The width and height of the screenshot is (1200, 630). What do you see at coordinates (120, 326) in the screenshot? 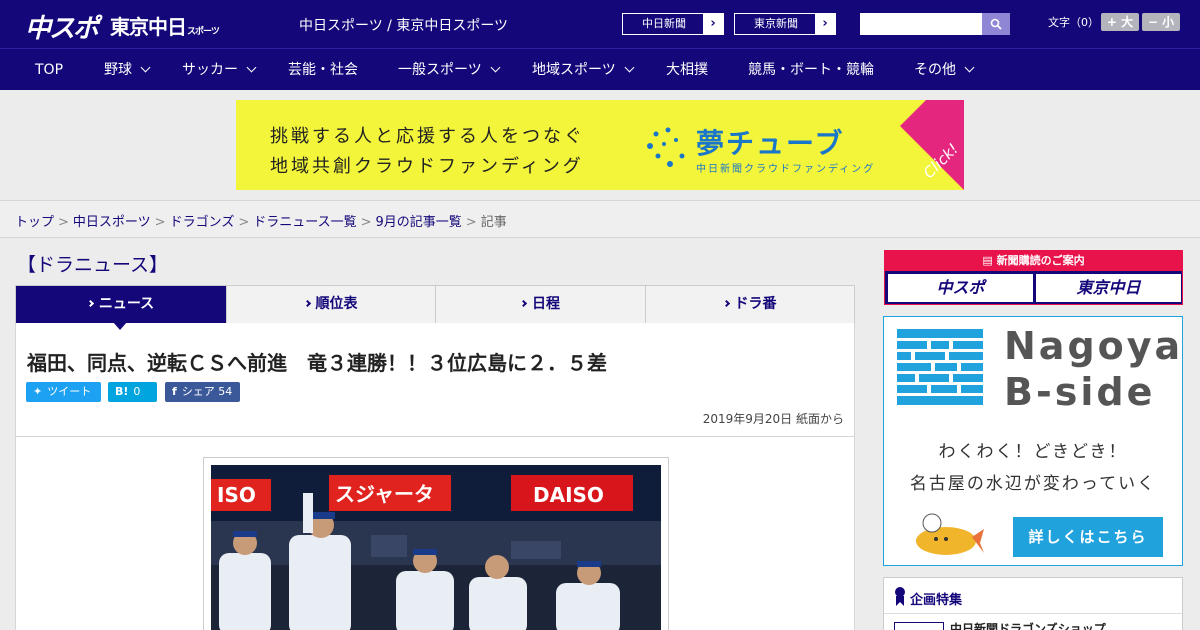
I see `active-tab-pointer` at bounding box center [120, 326].